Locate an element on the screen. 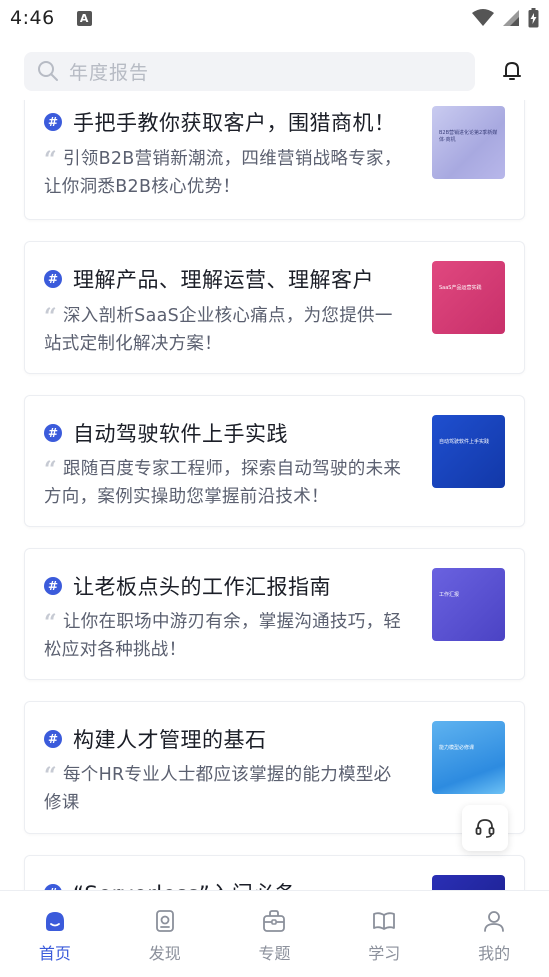 The height and width of the screenshot is (977, 549). card-thumbnail: 能力模型必修课 is located at coordinates (468, 757).